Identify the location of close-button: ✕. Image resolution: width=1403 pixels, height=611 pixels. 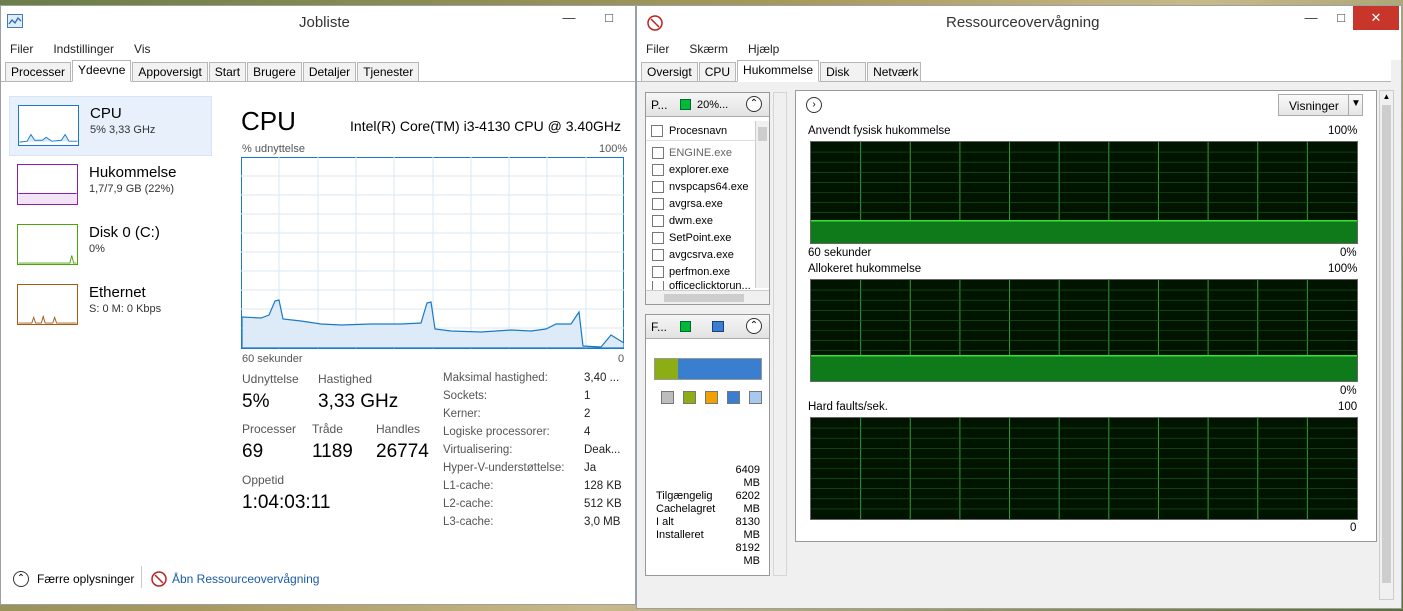
(1376, 18).